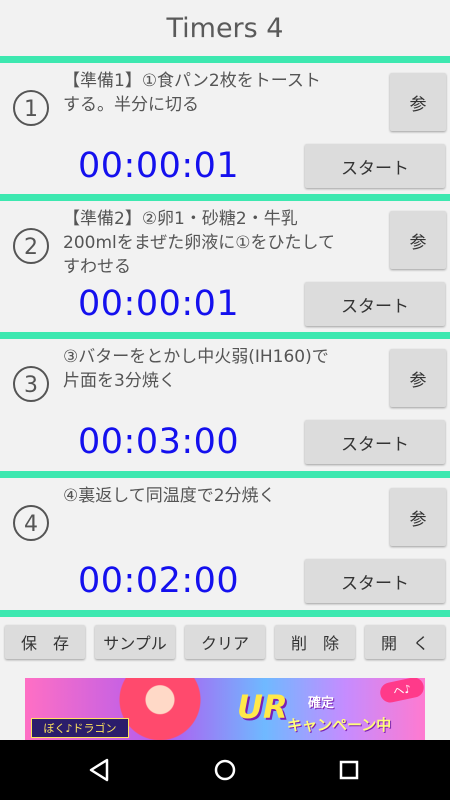 The width and height of the screenshot is (450, 800). Describe the element at coordinates (349, 770) in the screenshot. I see `recents-square-icon` at that location.